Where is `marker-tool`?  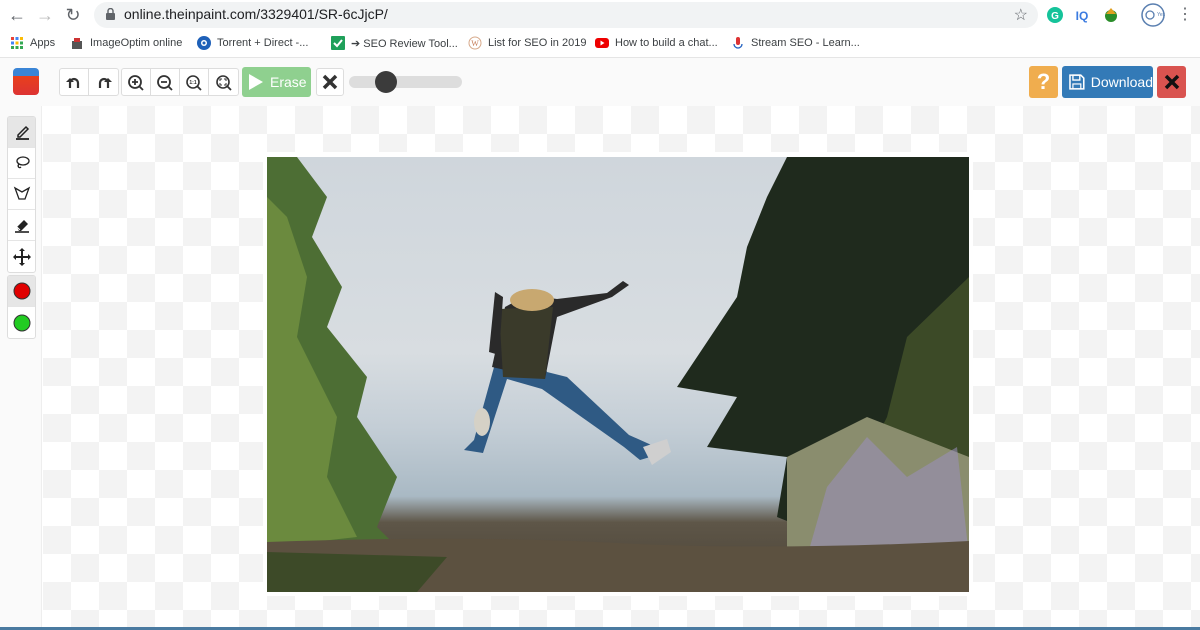
marker-tool is located at coordinates (21, 132).